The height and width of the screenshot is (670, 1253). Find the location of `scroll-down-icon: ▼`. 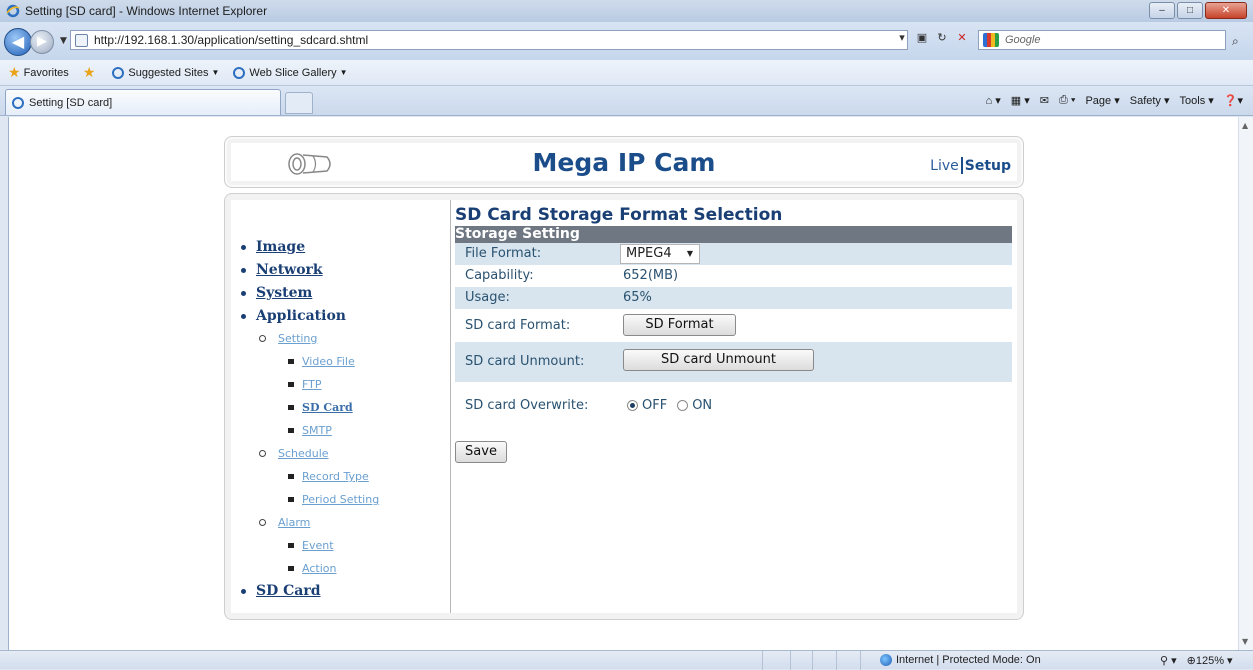

scroll-down-icon: ▼ is located at coordinates (1245, 641).